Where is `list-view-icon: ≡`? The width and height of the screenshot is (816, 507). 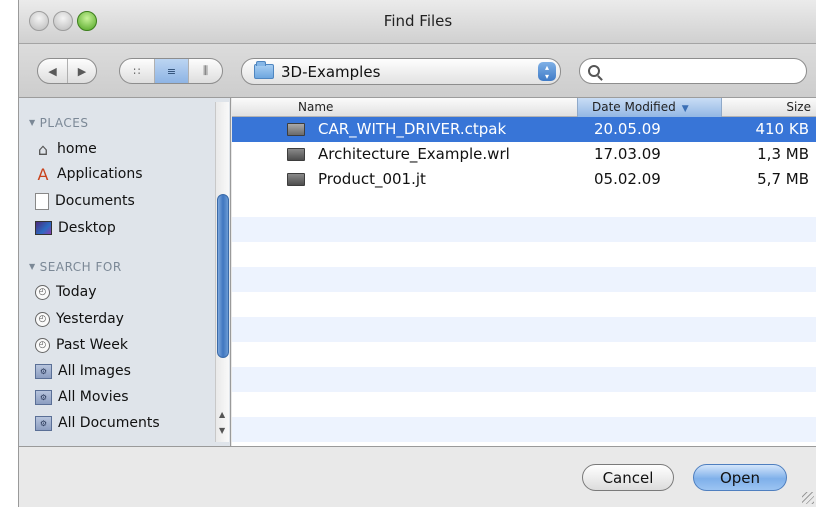 list-view-icon: ≡ is located at coordinates (171, 71).